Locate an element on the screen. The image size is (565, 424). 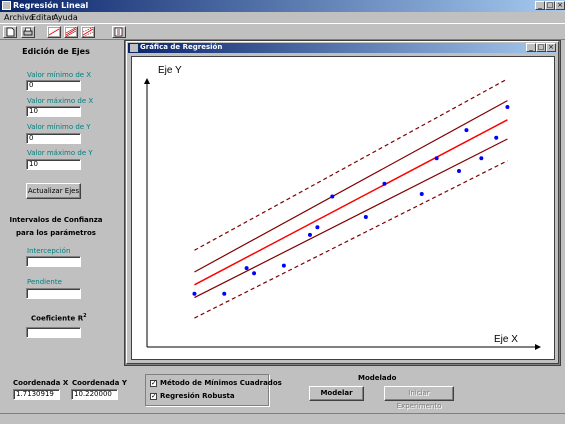
print-icon is located at coordinates (28, 32).